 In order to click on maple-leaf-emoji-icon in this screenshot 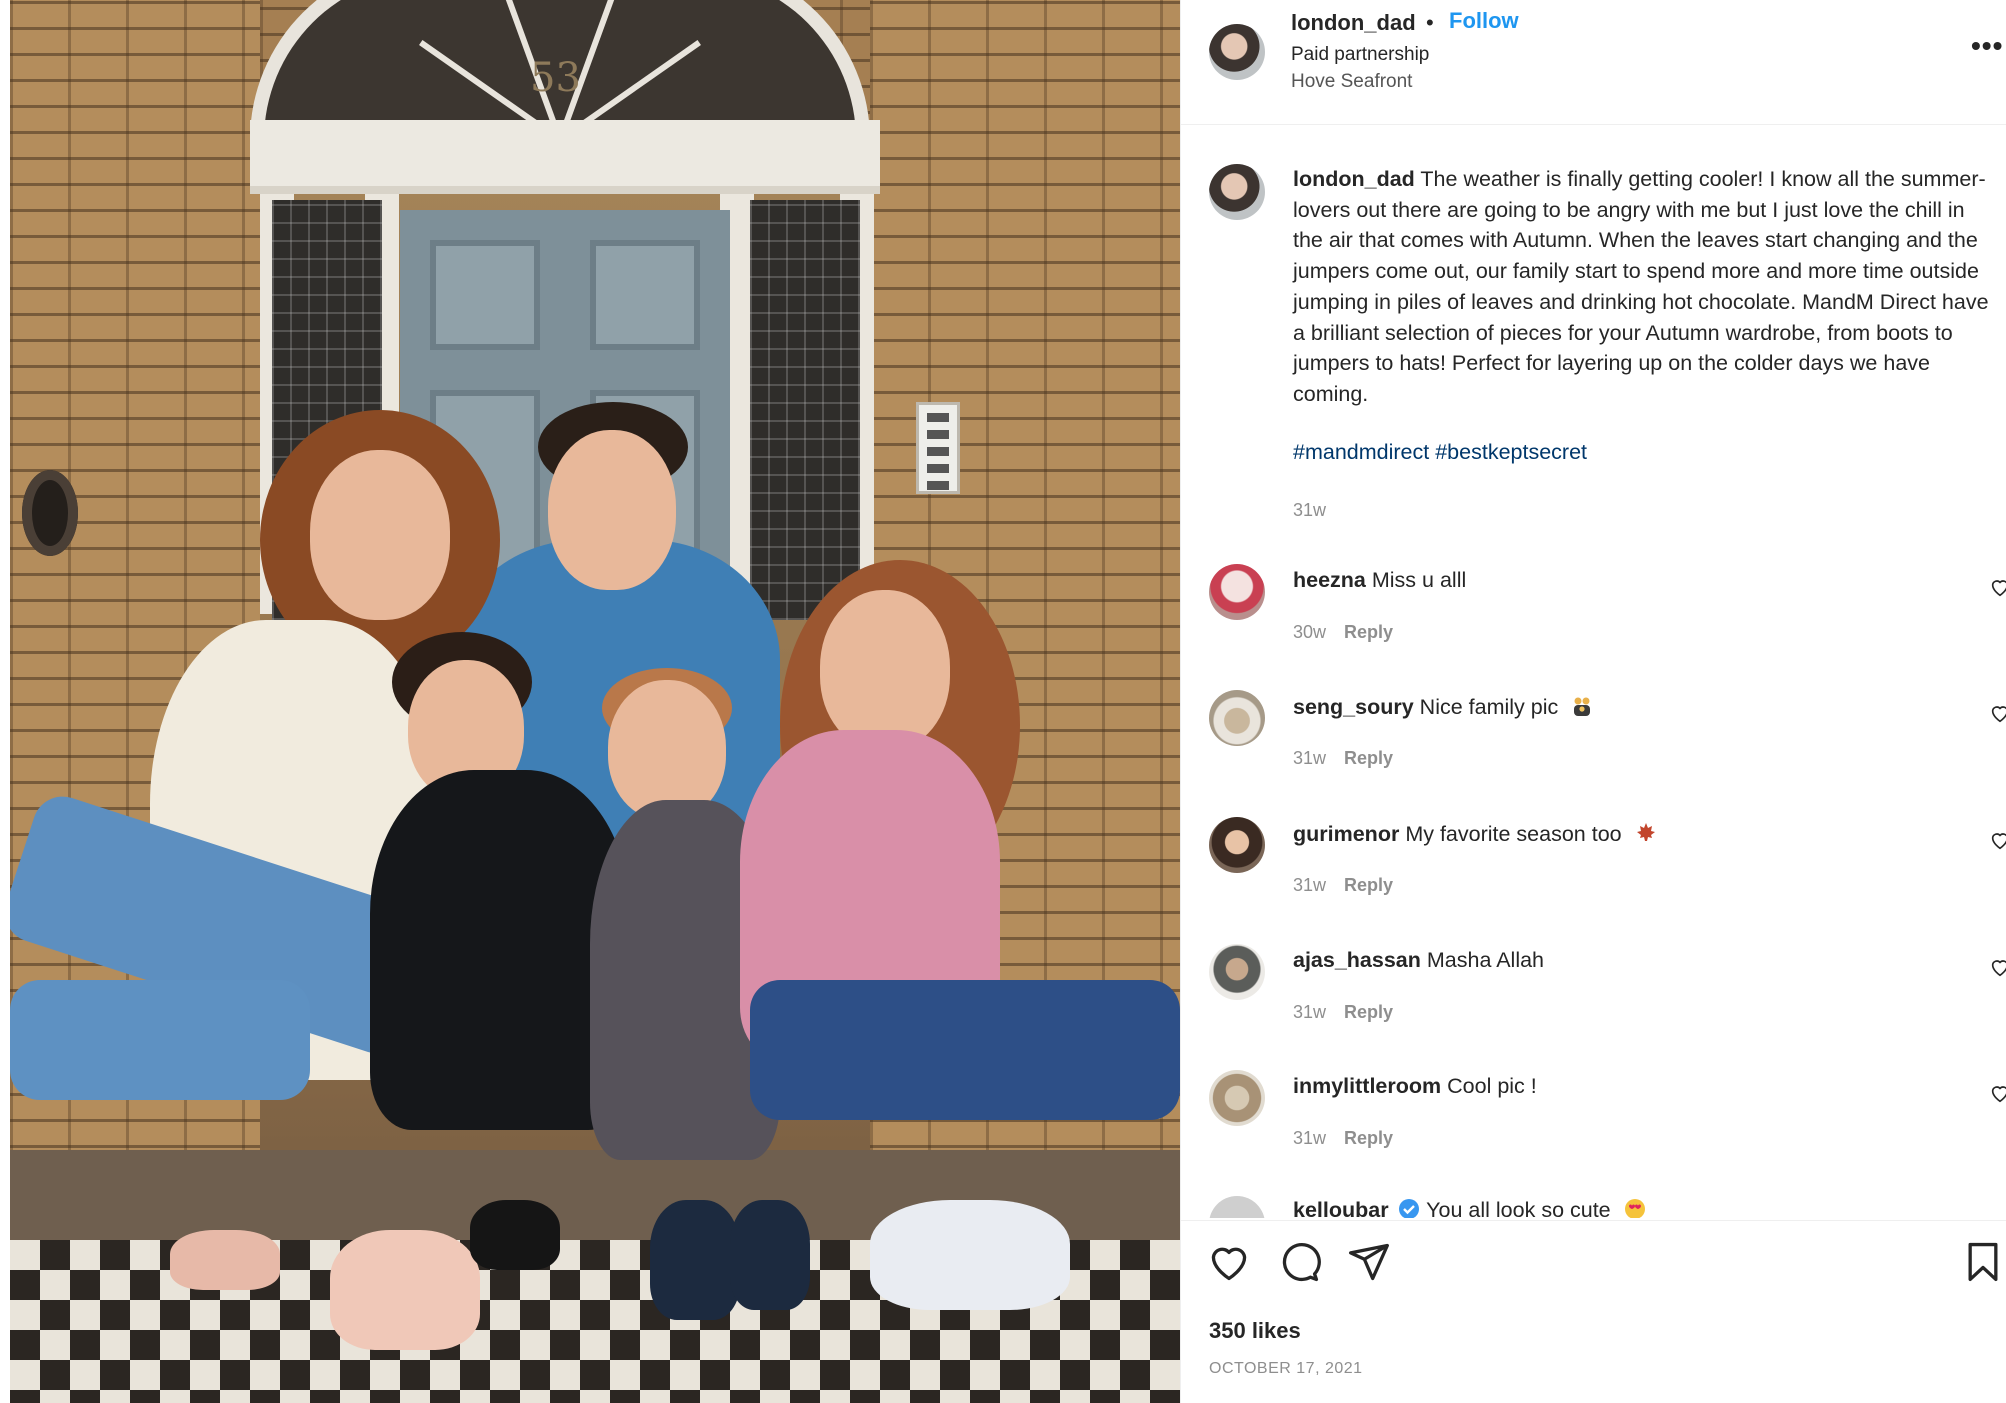, I will do `click(1645, 832)`.